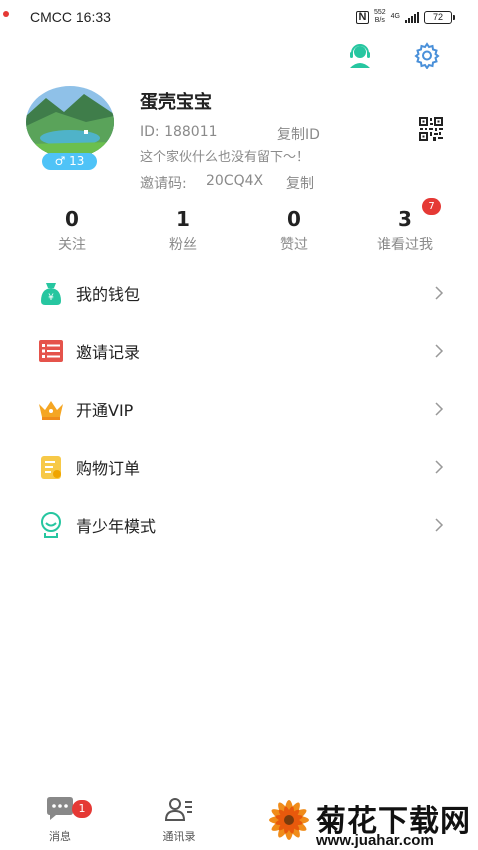 The width and height of the screenshot is (478, 850). Describe the element at coordinates (108, 352) in the screenshot. I see `menu-label: 邀请记录` at that location.